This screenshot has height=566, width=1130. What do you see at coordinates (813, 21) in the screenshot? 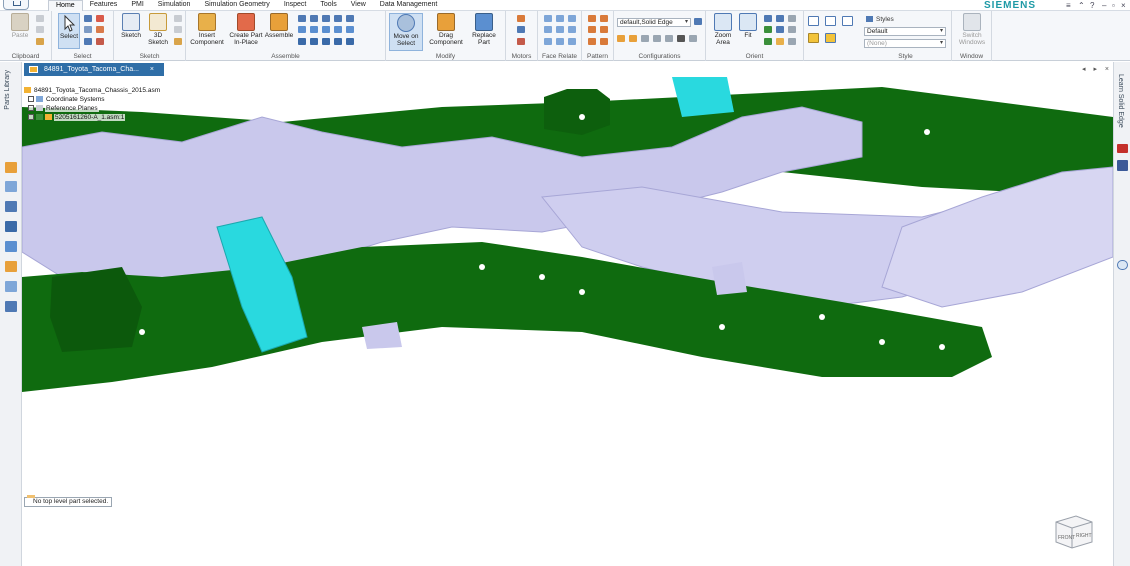
I see `cube-wireframe-icon` at bounding box center [813, 21].